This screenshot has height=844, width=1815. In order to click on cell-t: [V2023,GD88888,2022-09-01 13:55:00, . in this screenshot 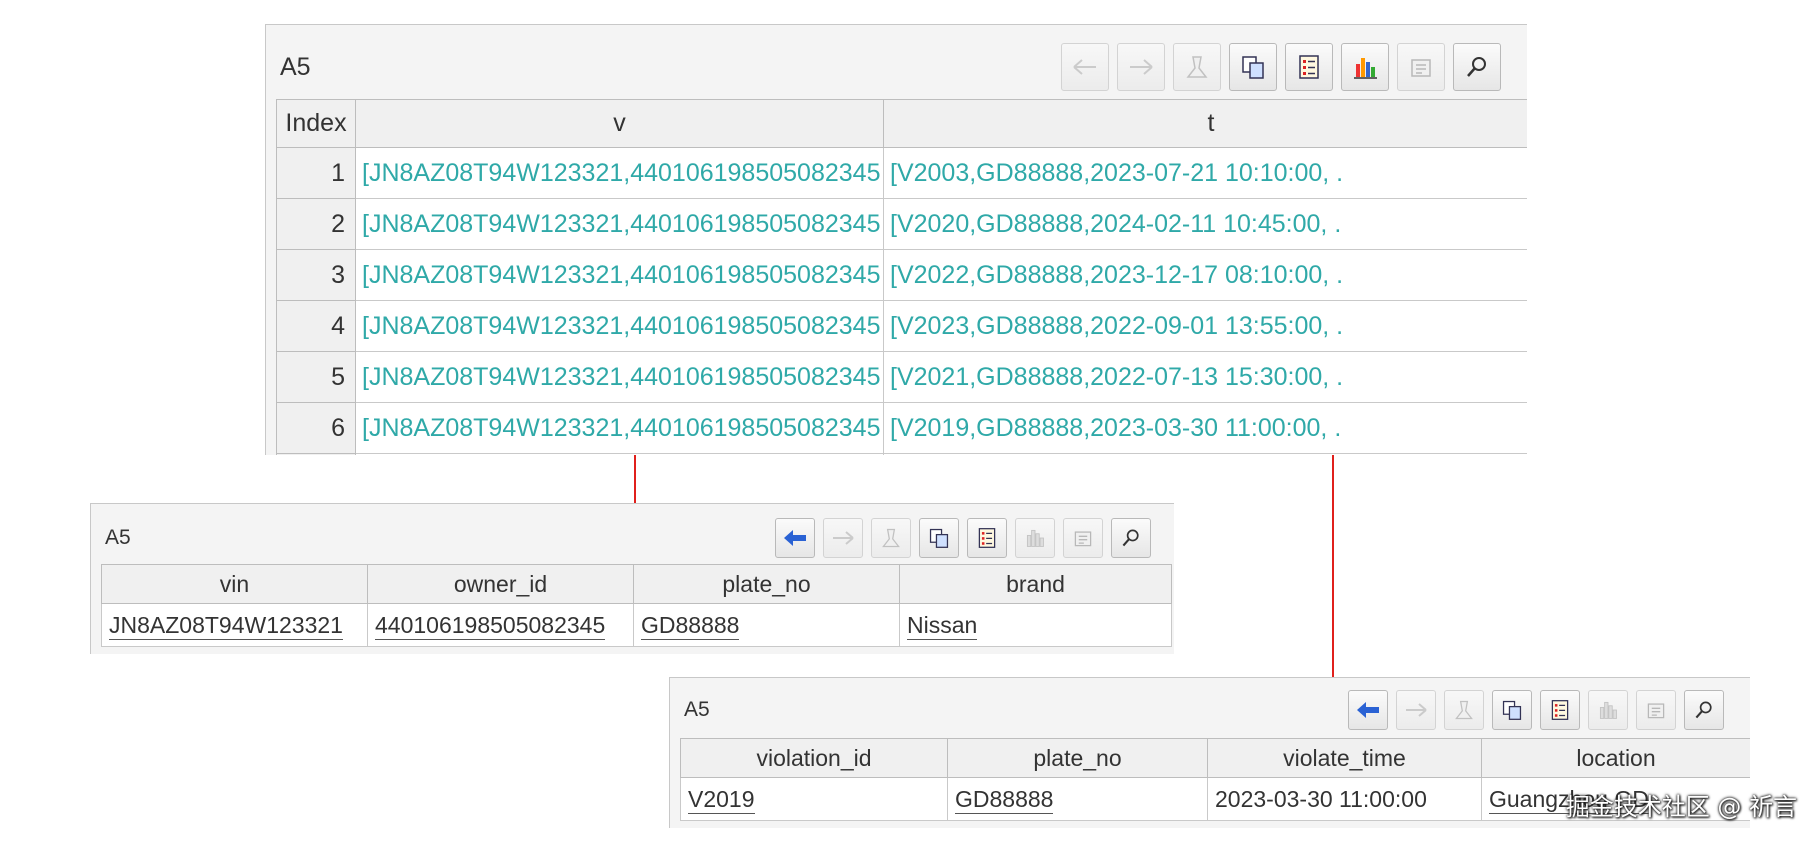, I will do `click(1205, 326)`.